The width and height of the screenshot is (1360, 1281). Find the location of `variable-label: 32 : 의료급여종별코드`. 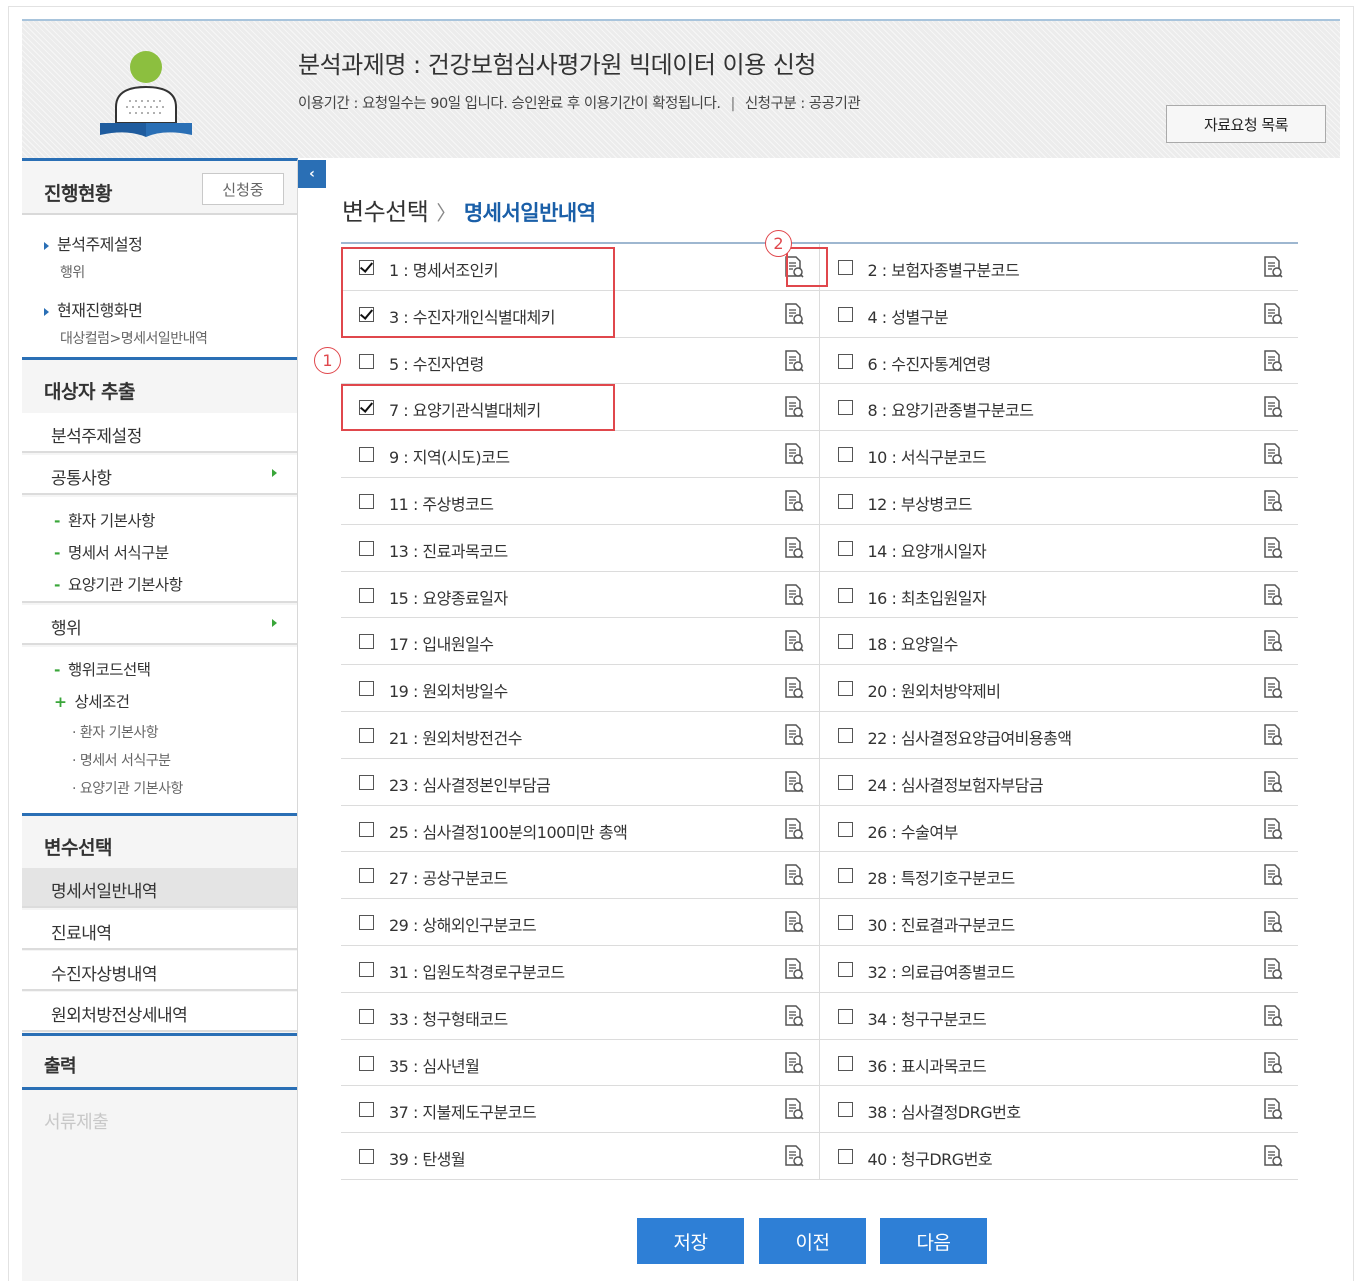

variable-label: 32 : 의료급여종별코드 is located at coordinates (942, 971).